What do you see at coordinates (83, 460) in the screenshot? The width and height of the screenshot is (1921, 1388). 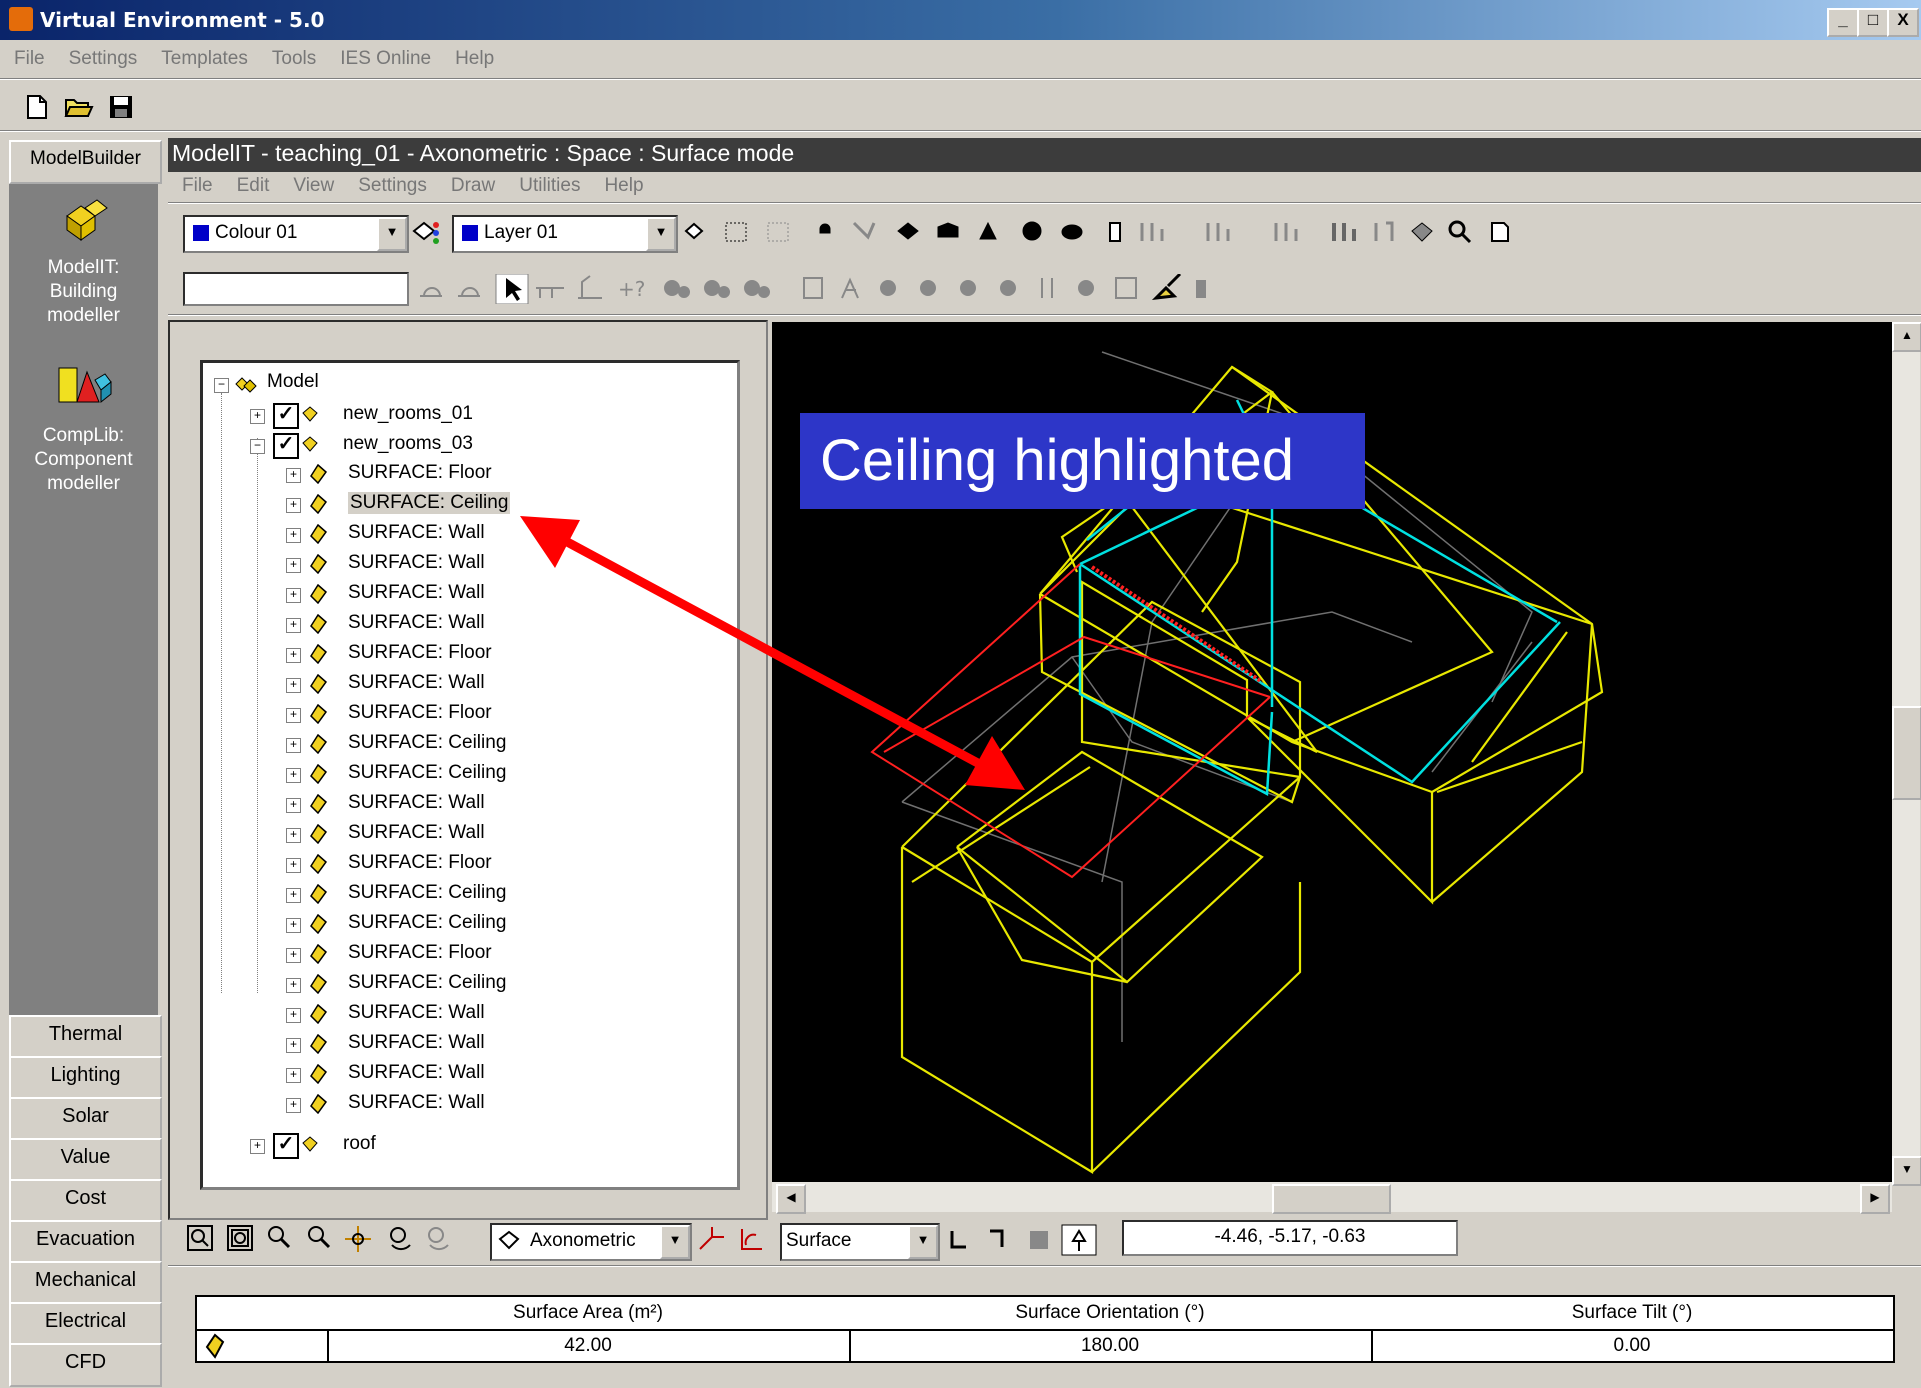 I see `complib-label: CompLib: Component modeller` at bounding box center [83, 460].